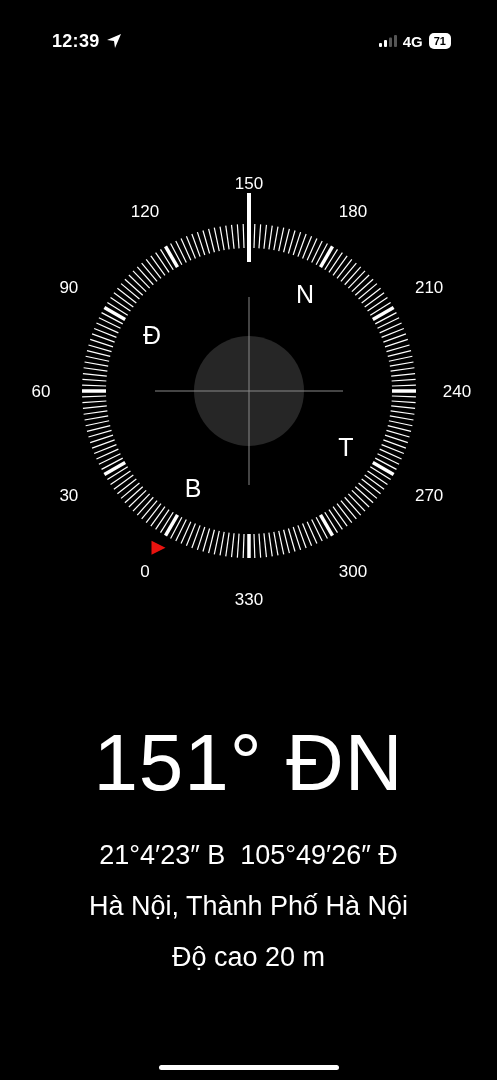 This screenshot has height=1080, width=497. I want to click on cardinal-label: N, so click(304, 294).